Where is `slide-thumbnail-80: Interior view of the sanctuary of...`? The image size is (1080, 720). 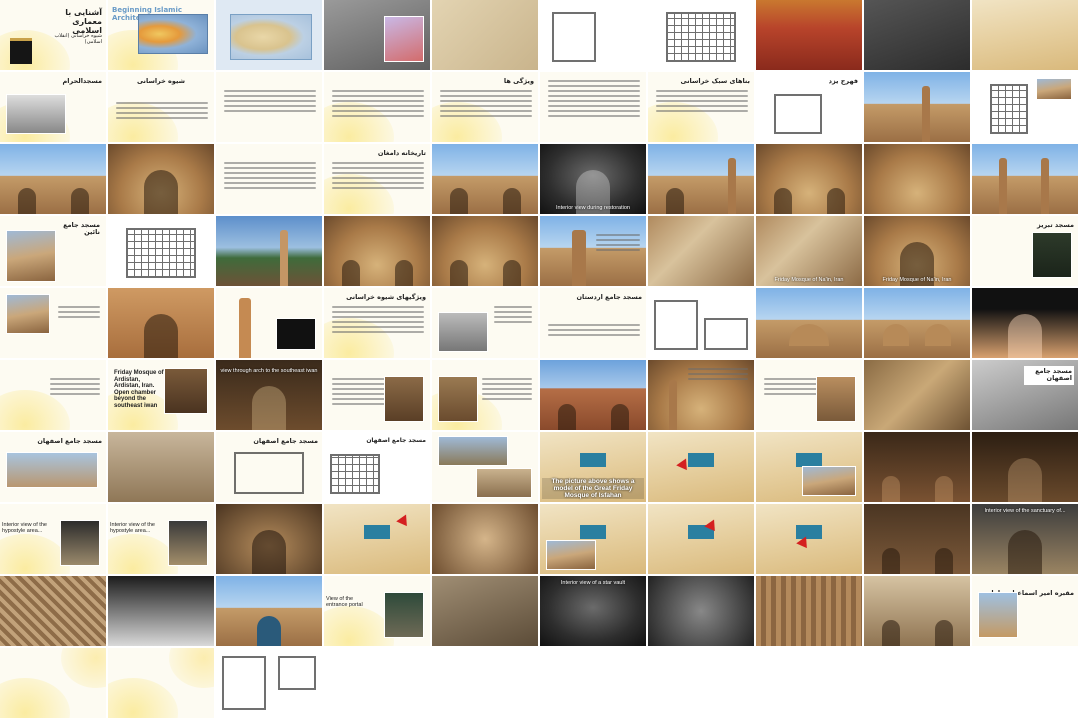 slide-thumbnail-80: Interior view of the sanctuary of... is located at coordinates (1026, 540).